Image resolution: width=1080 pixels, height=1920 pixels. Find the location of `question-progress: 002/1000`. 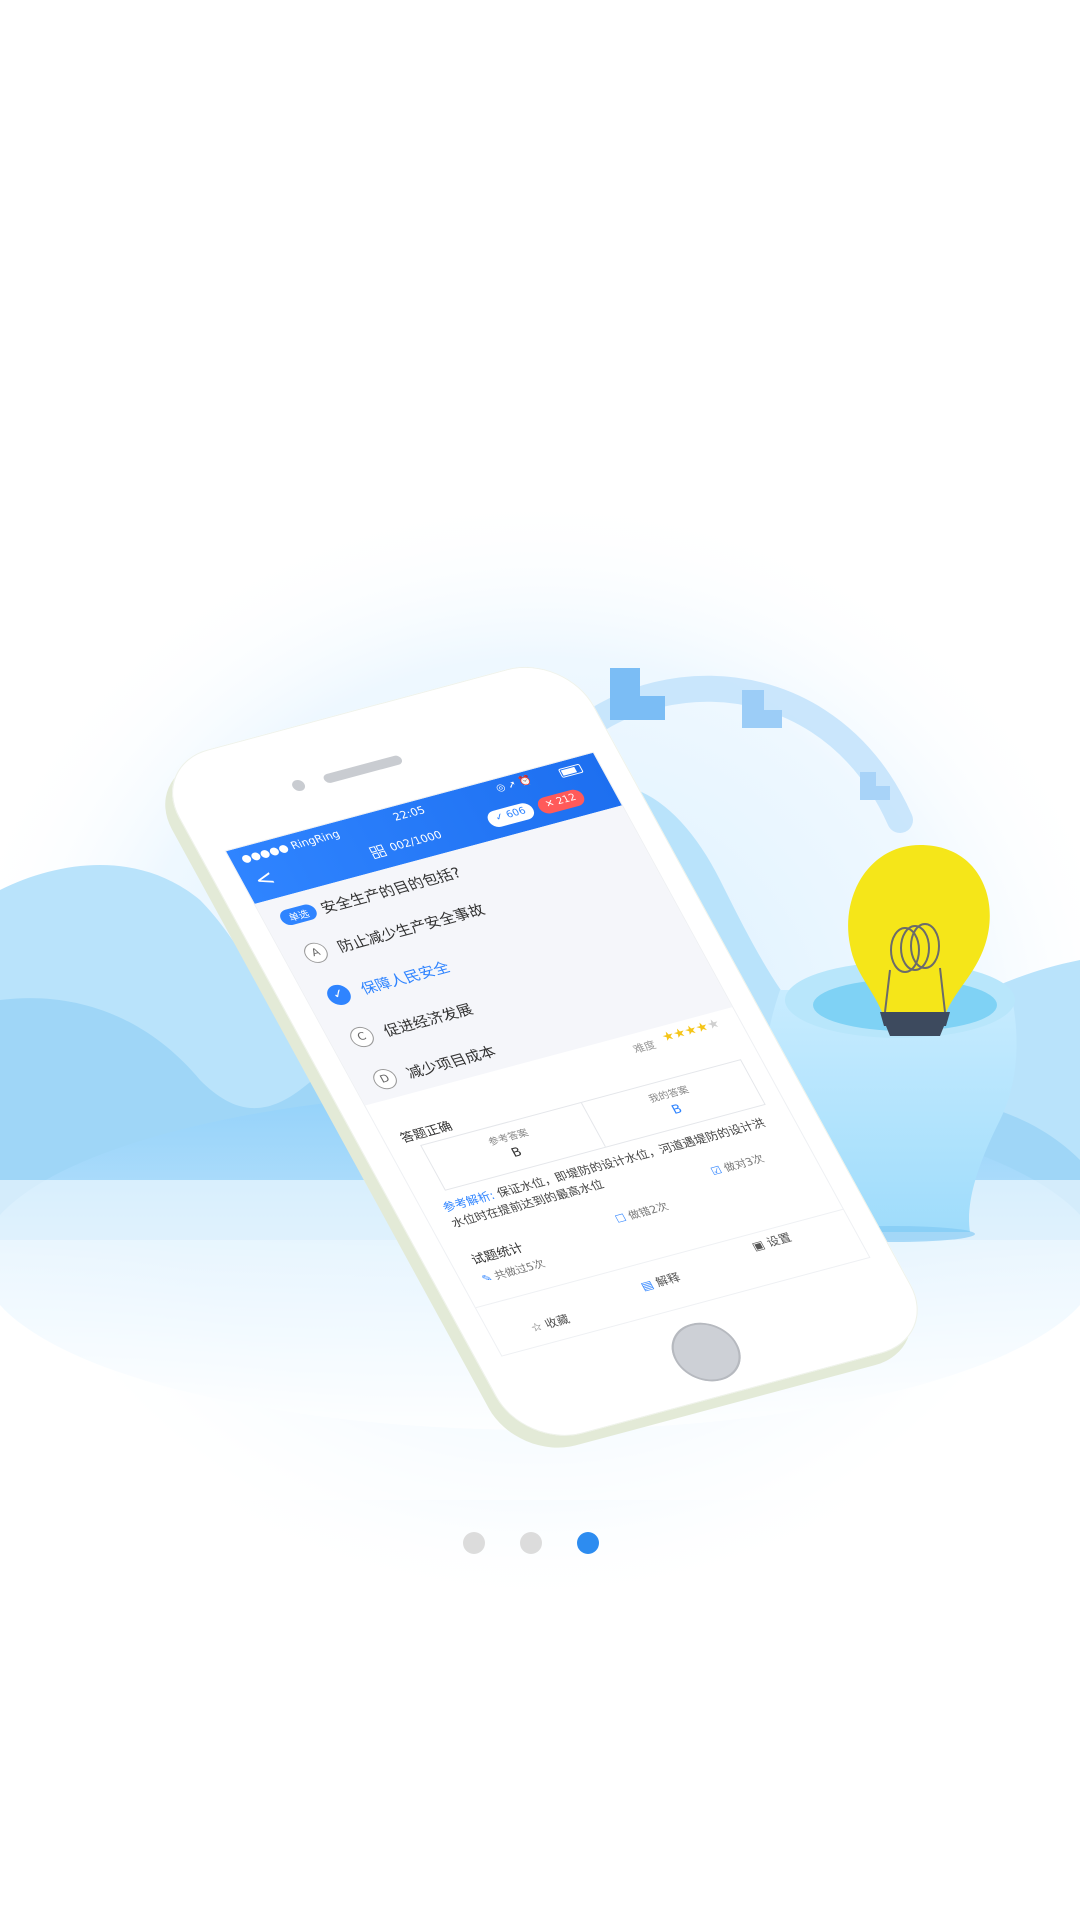

question-progress: 002/1000 is located at coordinates (416, 841).